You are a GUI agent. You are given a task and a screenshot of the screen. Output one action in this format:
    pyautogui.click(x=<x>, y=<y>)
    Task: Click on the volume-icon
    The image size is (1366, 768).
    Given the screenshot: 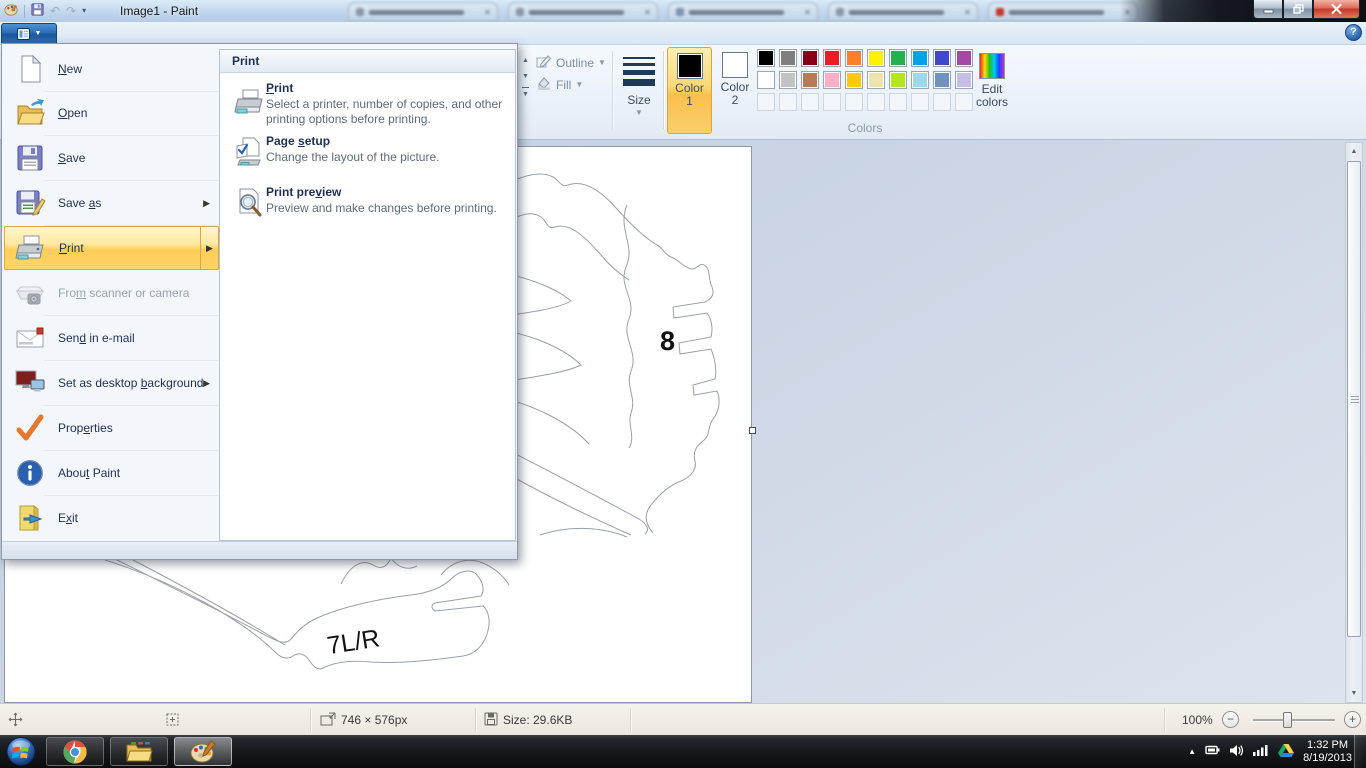 What is the action you would take?
    pyautogui.click(x=1236, y=752)
    